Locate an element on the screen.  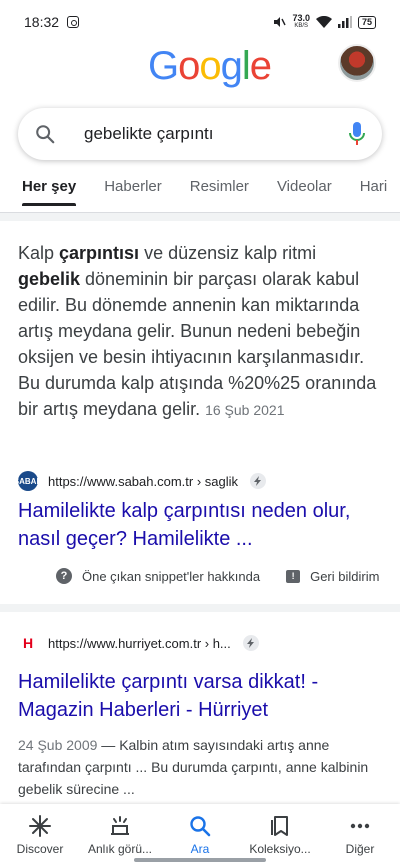
tab-all: Her şey is located at coordinates (49, 192).